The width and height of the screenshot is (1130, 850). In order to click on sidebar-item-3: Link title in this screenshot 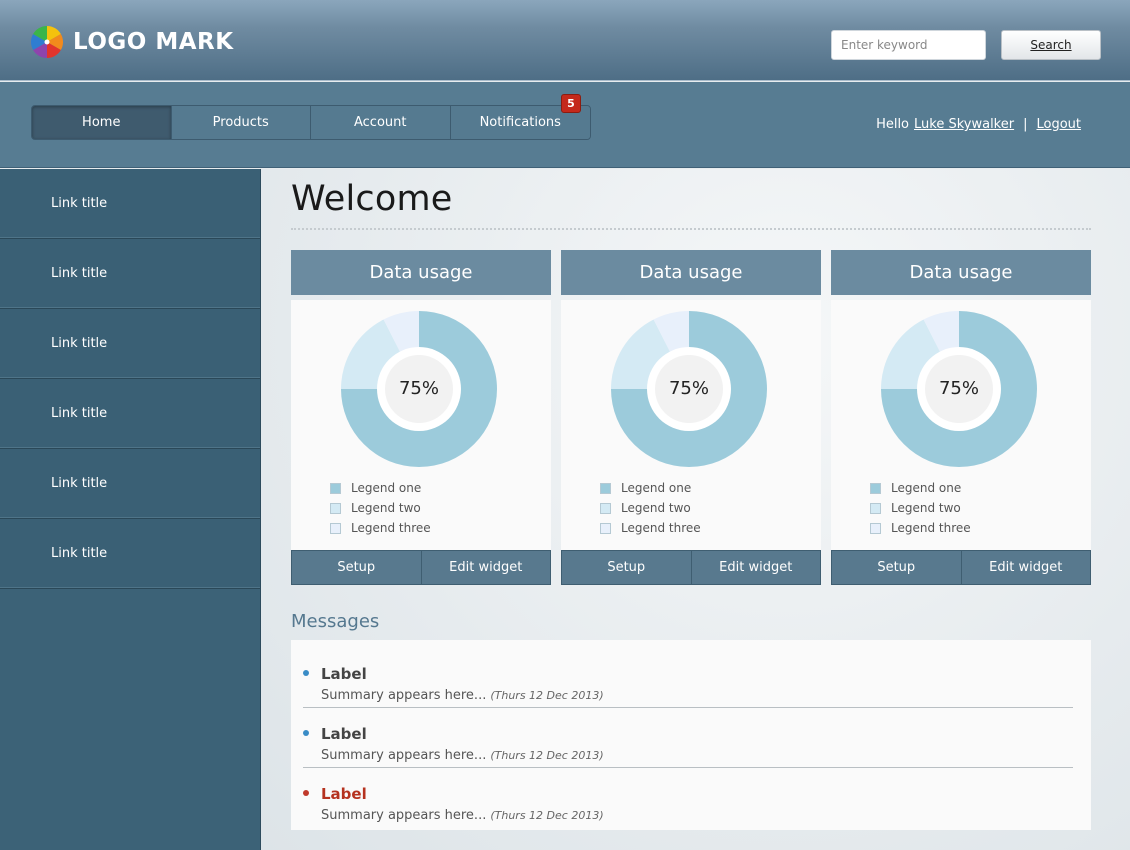, I will do `click(130, 344)`.